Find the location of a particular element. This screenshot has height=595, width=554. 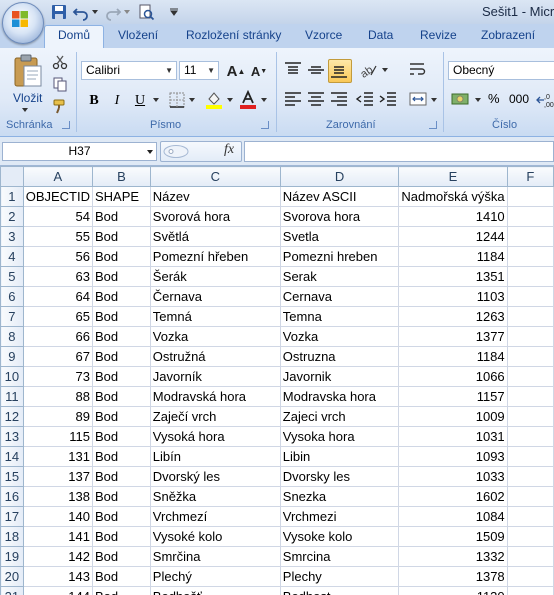

row-header: 1 is located at coordinates (12, 196).